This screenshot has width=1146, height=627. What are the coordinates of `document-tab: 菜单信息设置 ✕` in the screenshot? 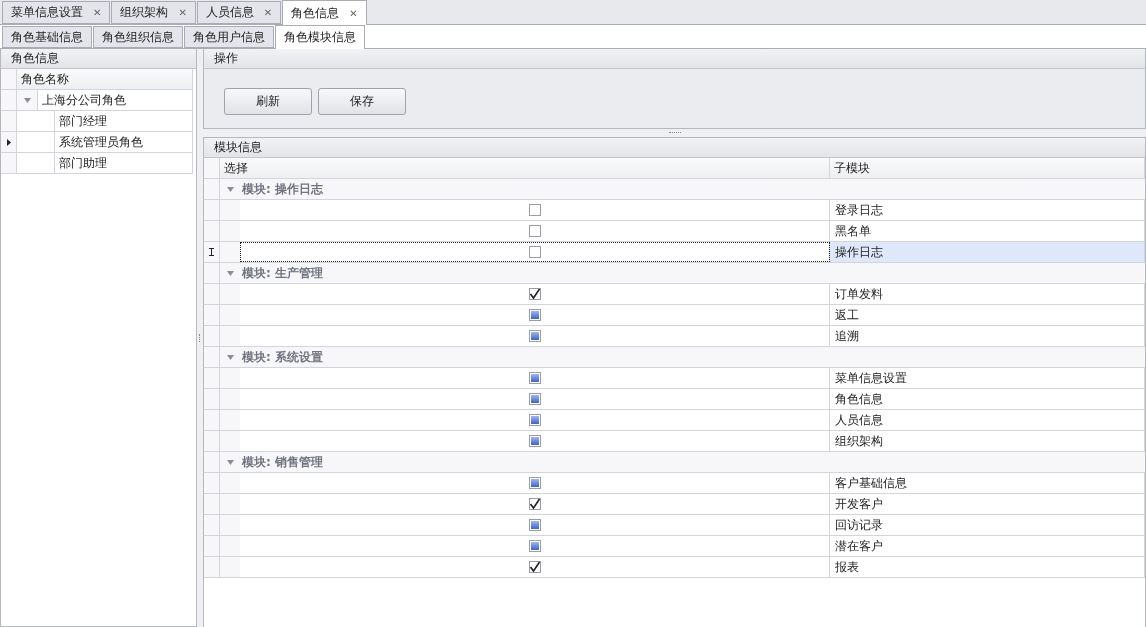 It's located at (56, 12).